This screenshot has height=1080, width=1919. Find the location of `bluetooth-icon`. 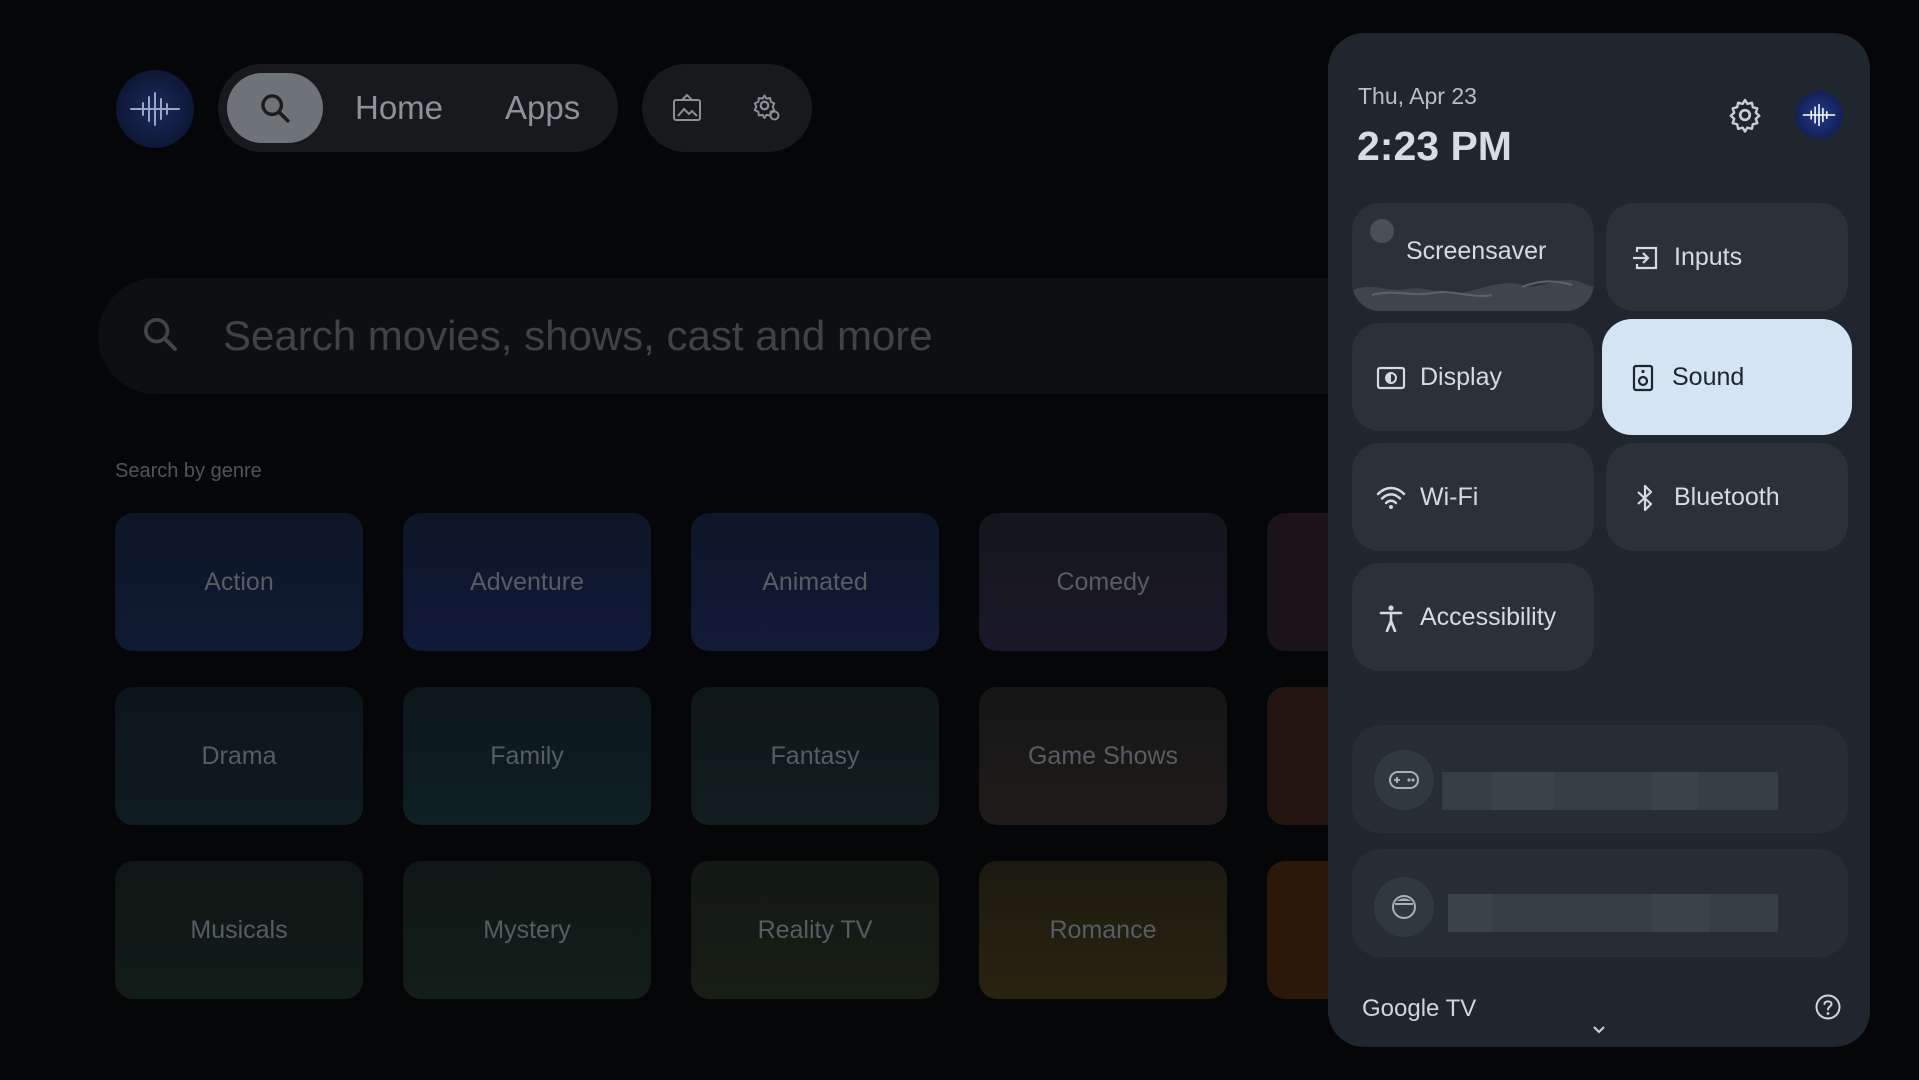

bluetooth-icon is located at coordinates (1645, 498).